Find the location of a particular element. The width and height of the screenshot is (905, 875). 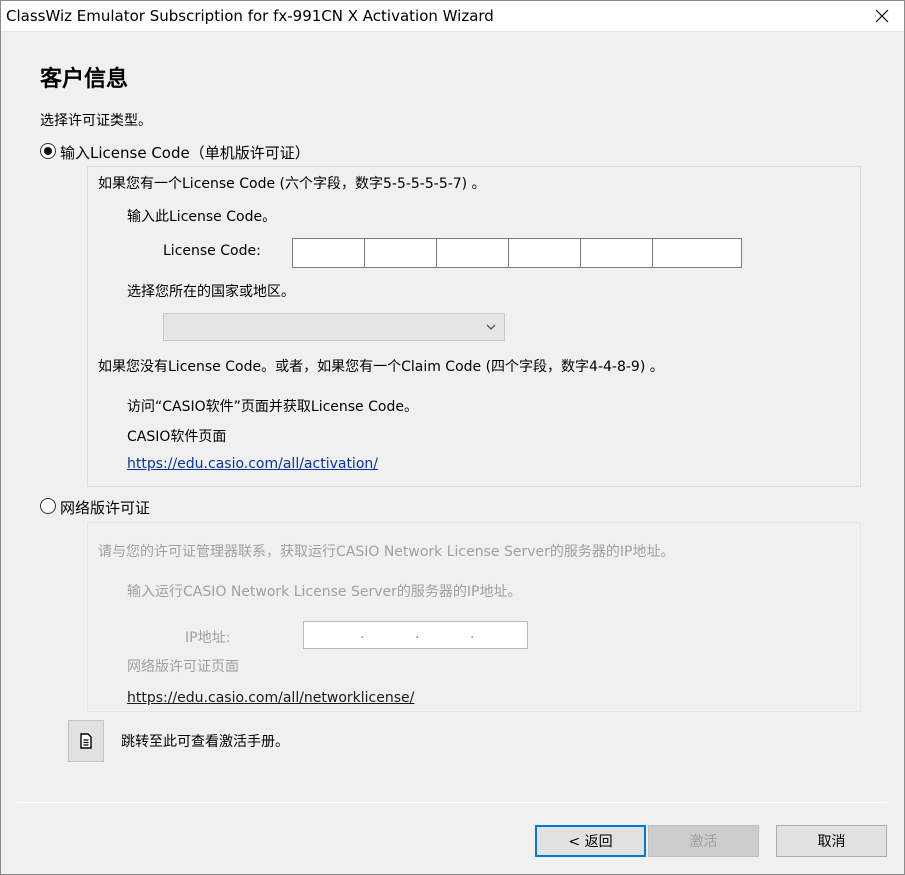

manual-button is located at coordinates (86, 741).